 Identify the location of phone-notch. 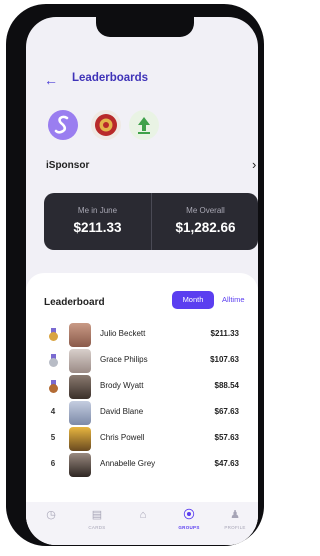
(145, 27).